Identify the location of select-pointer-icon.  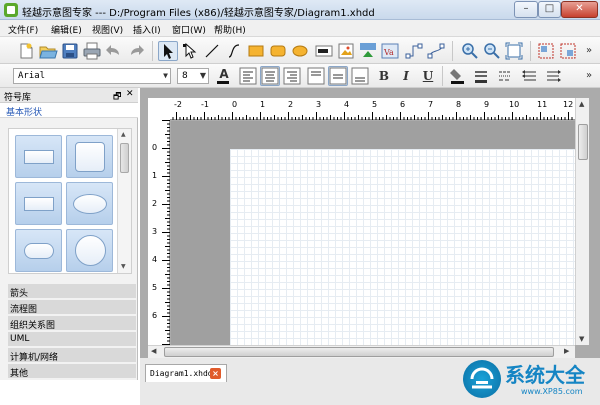
(168, 51).